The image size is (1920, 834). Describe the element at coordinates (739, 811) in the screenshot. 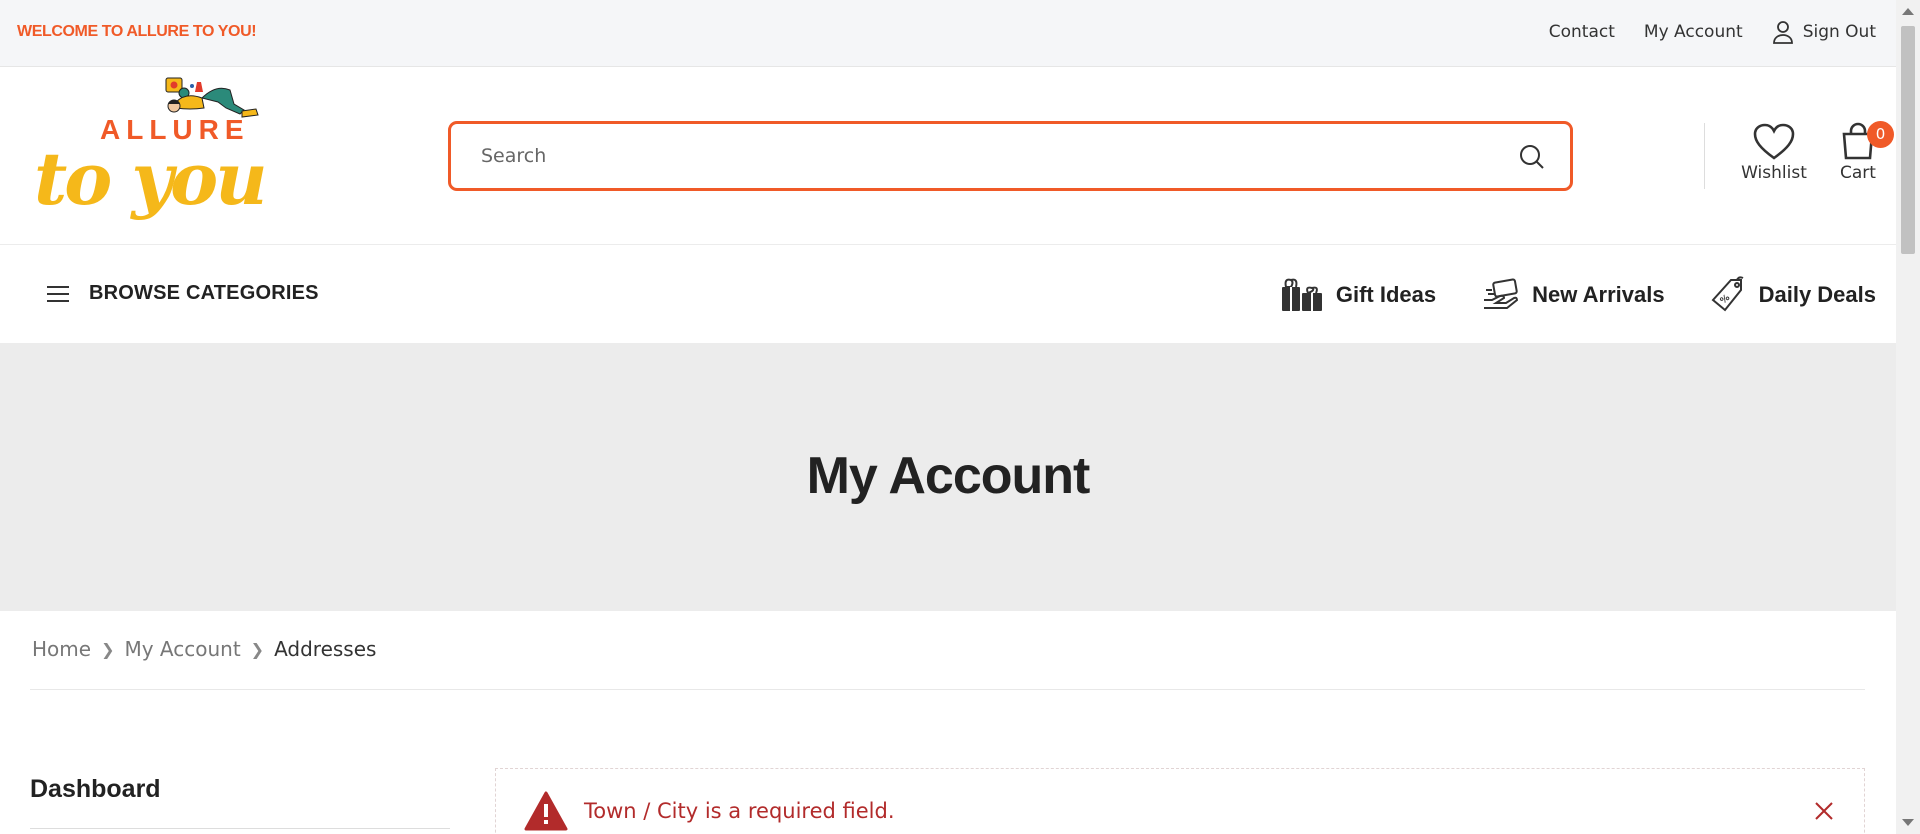

I see `error-message: Town / City is a required field.` at that location.